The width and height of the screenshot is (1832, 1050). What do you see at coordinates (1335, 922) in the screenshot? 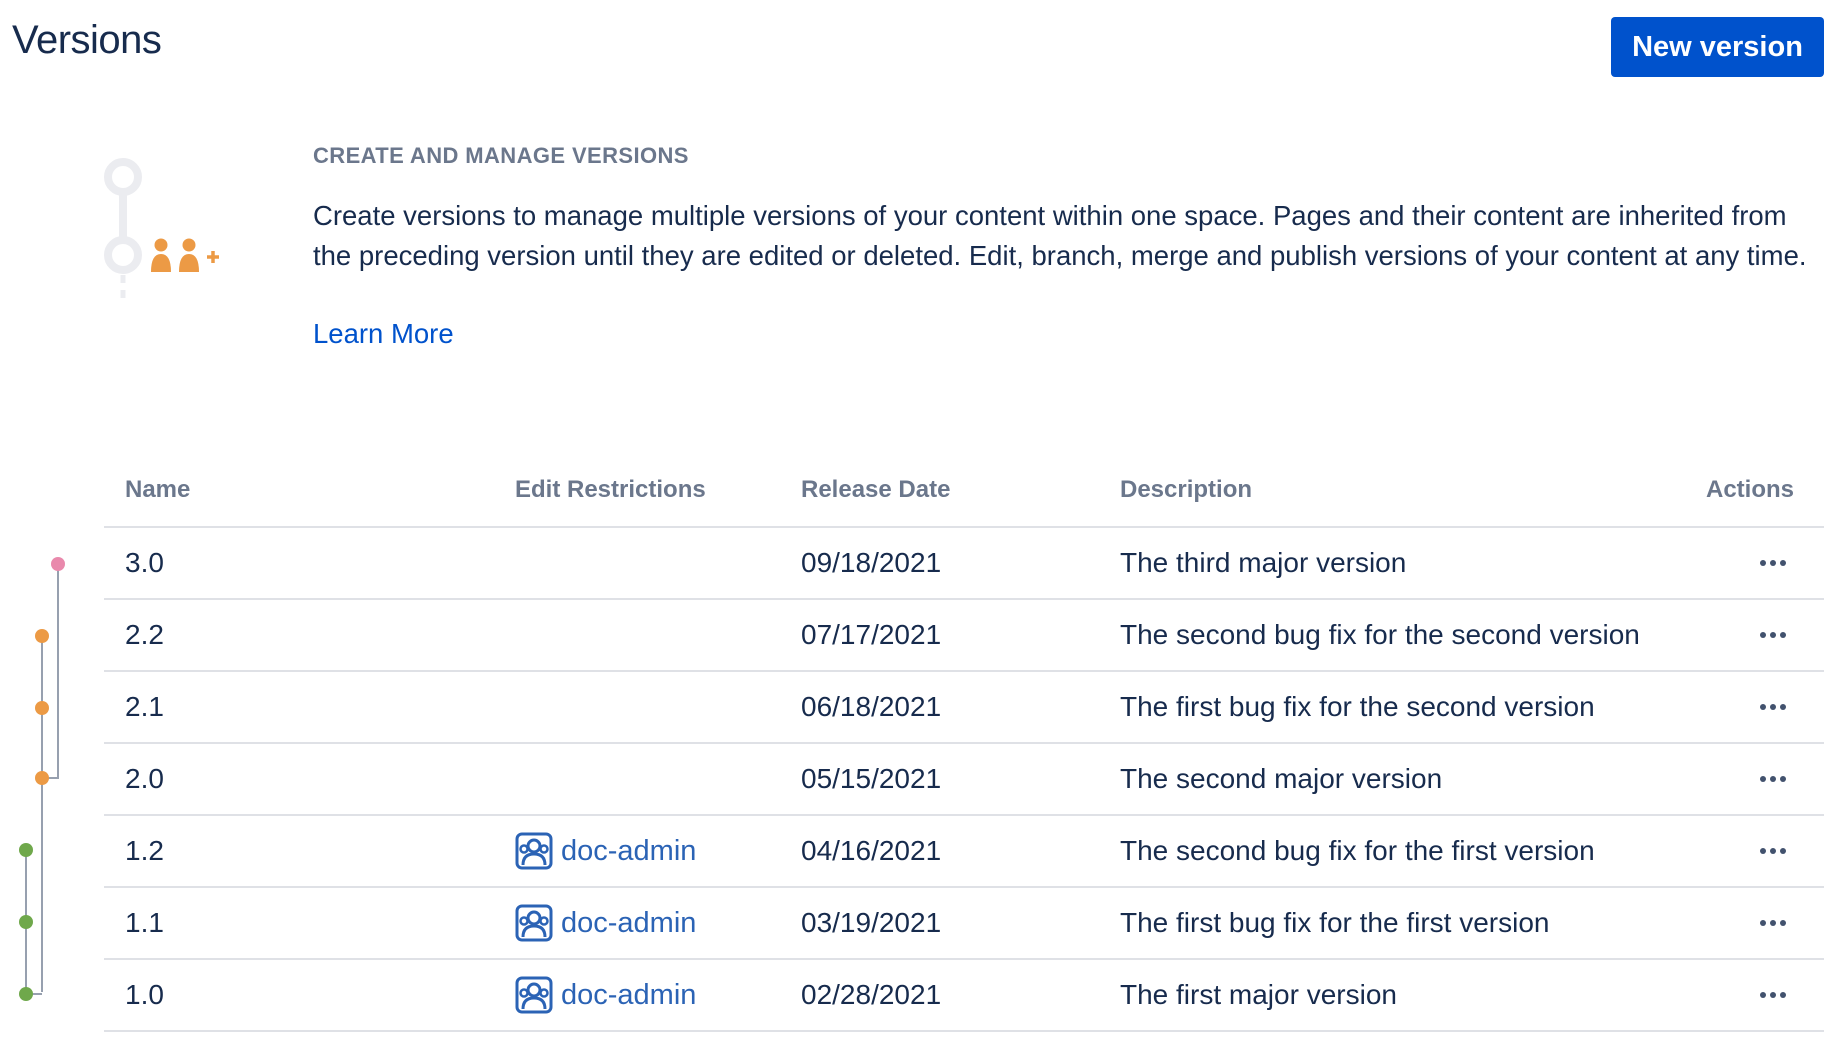
I see `version-description: The first bug fix for the first version` at bounding box center [1335, 922].